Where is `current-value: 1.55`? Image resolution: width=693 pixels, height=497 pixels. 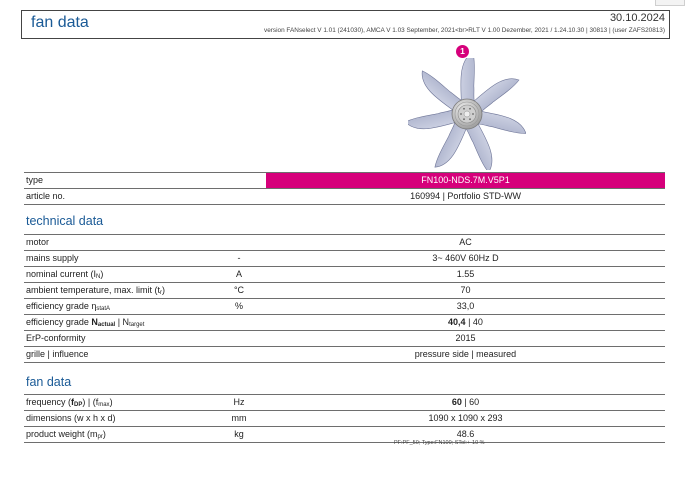
current-value: 1.55 is located at coordinates (465, 274).